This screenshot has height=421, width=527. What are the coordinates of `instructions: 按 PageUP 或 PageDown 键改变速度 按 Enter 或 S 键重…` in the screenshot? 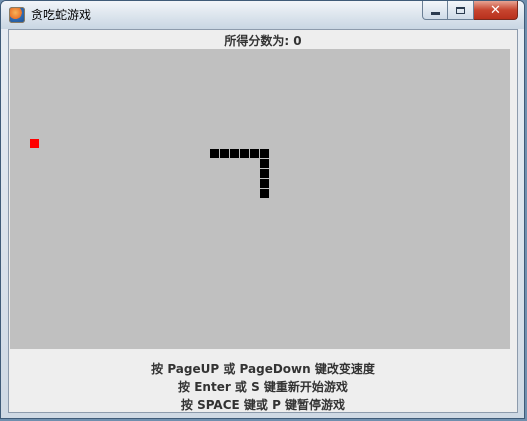 It's located at (263, 387).